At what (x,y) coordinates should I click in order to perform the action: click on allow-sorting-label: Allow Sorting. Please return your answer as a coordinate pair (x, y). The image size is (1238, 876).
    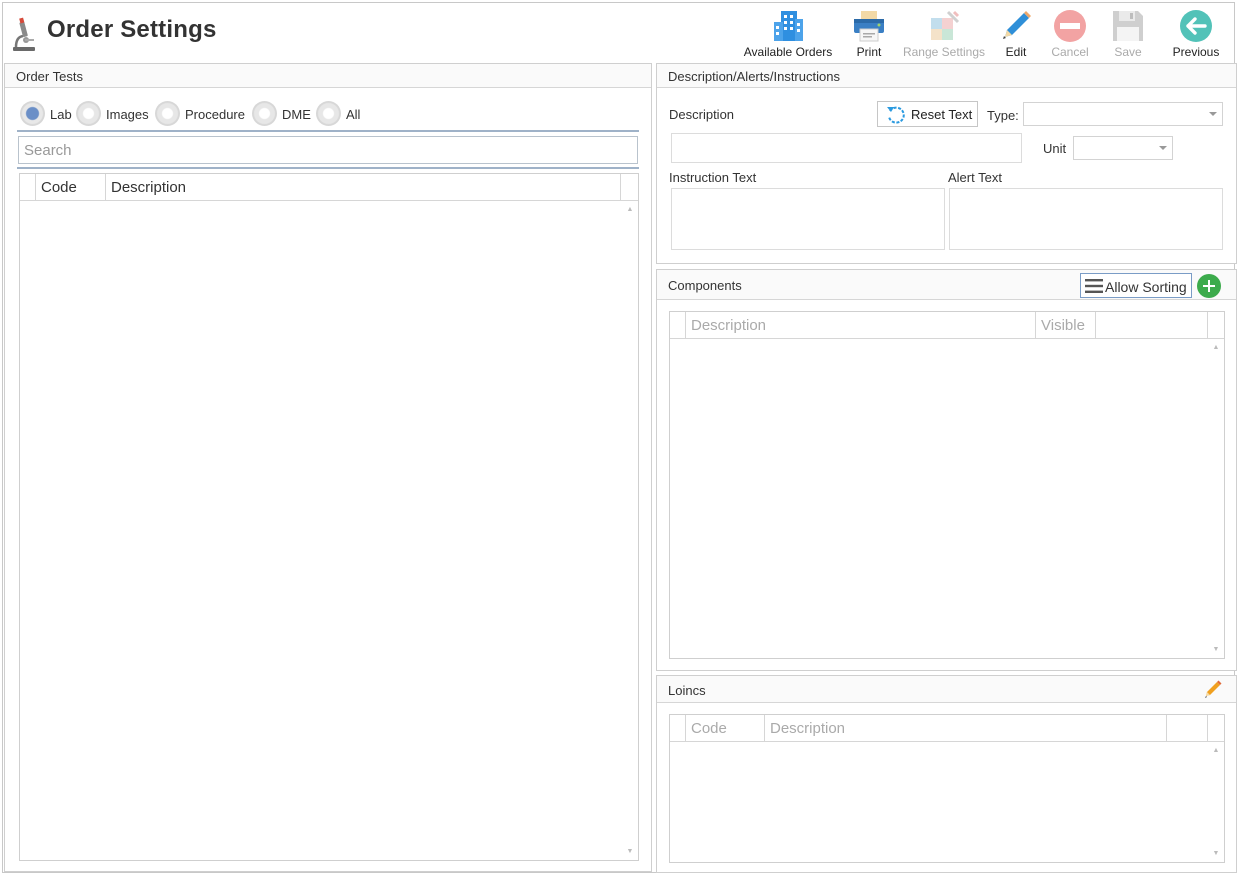
    Looking at the image, I should click on (1146, 287).